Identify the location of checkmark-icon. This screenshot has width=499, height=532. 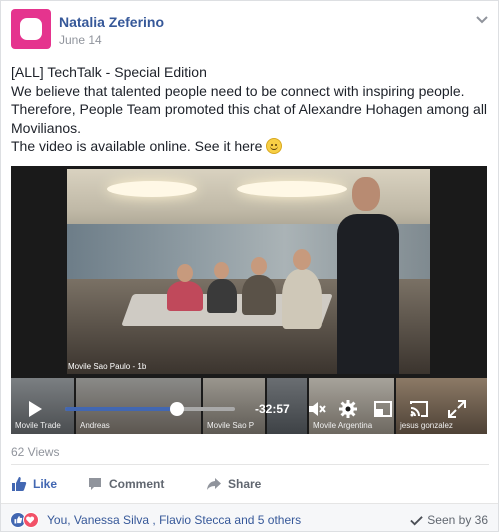
(417, 520).